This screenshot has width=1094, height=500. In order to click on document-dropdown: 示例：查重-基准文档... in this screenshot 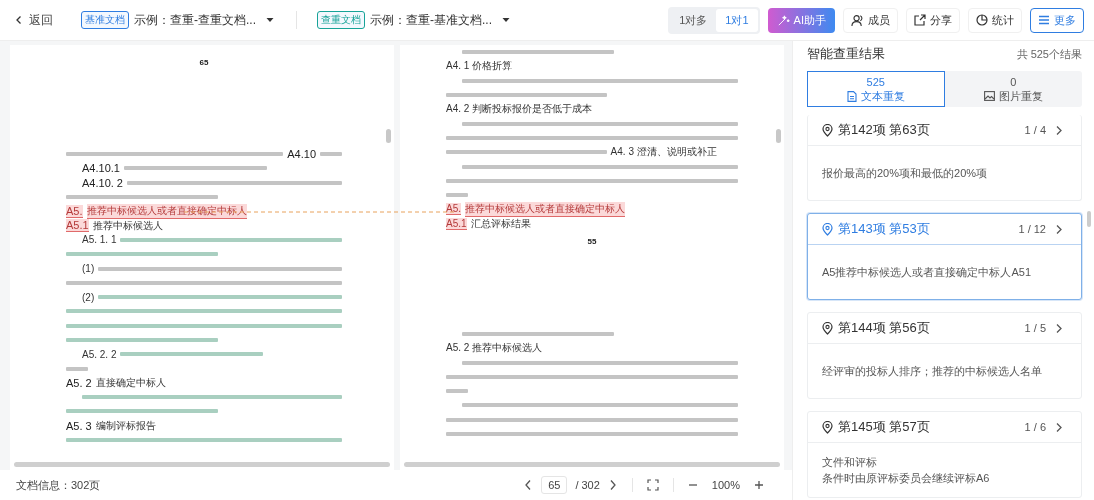, I will do `click(440, 20)`.